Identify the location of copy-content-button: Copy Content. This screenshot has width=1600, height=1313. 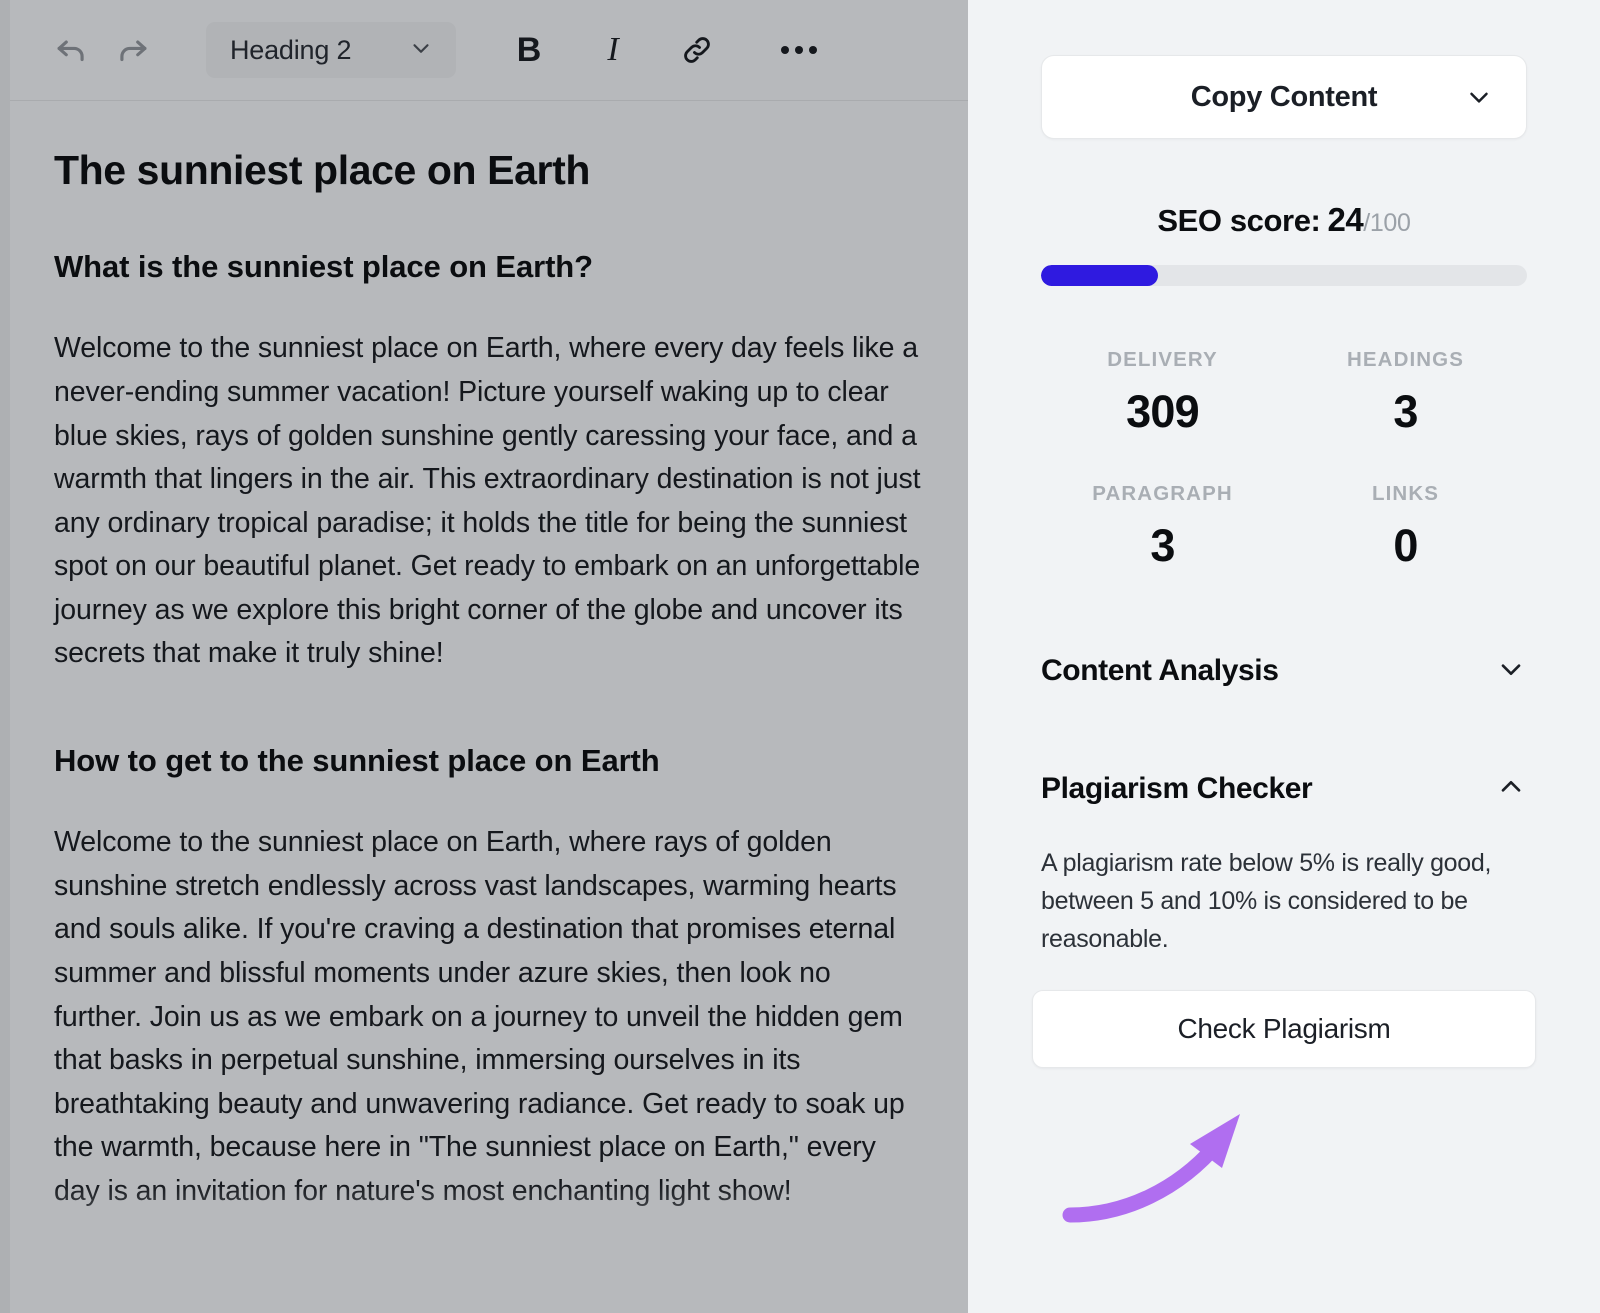
(1284, 97).